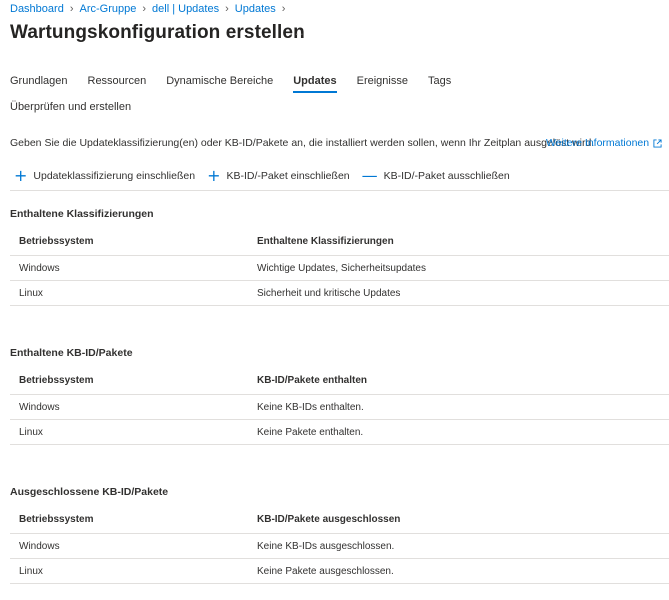  Describe the element at coordinates (315, 84) in the screenshot. I see `tab-updates: Updates` at that location.